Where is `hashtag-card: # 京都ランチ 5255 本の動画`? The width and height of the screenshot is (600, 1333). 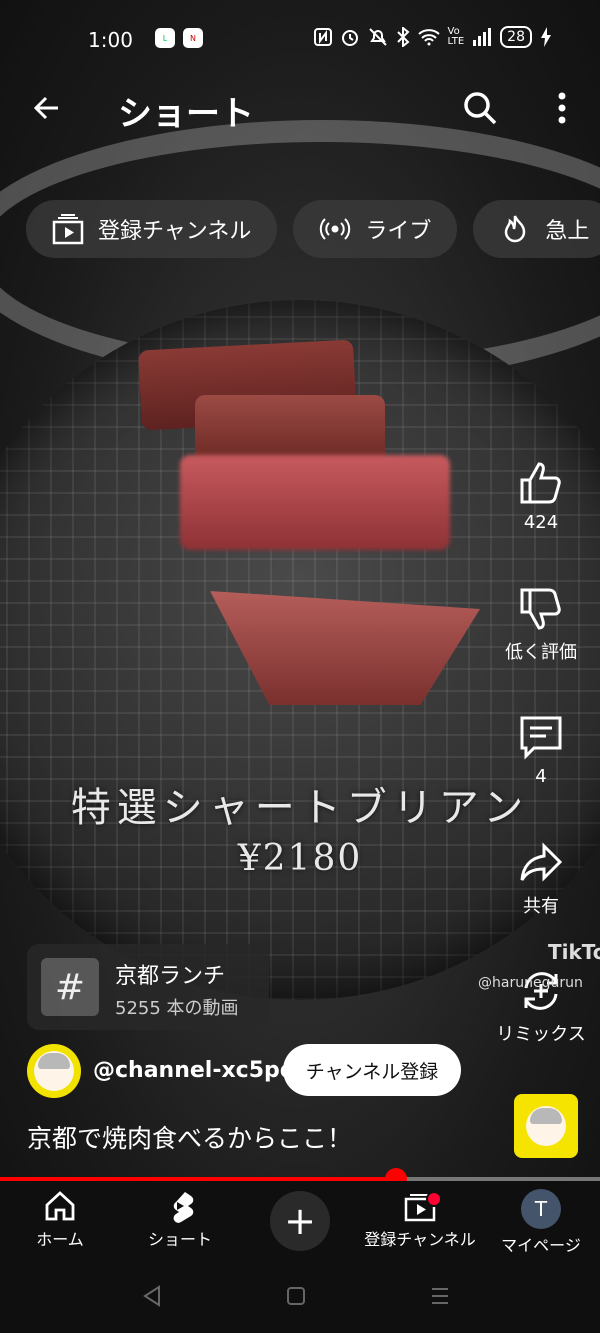 hashtag-card: # 京都ランチ 5255 本の動画 is located at coordinates (148, 987).